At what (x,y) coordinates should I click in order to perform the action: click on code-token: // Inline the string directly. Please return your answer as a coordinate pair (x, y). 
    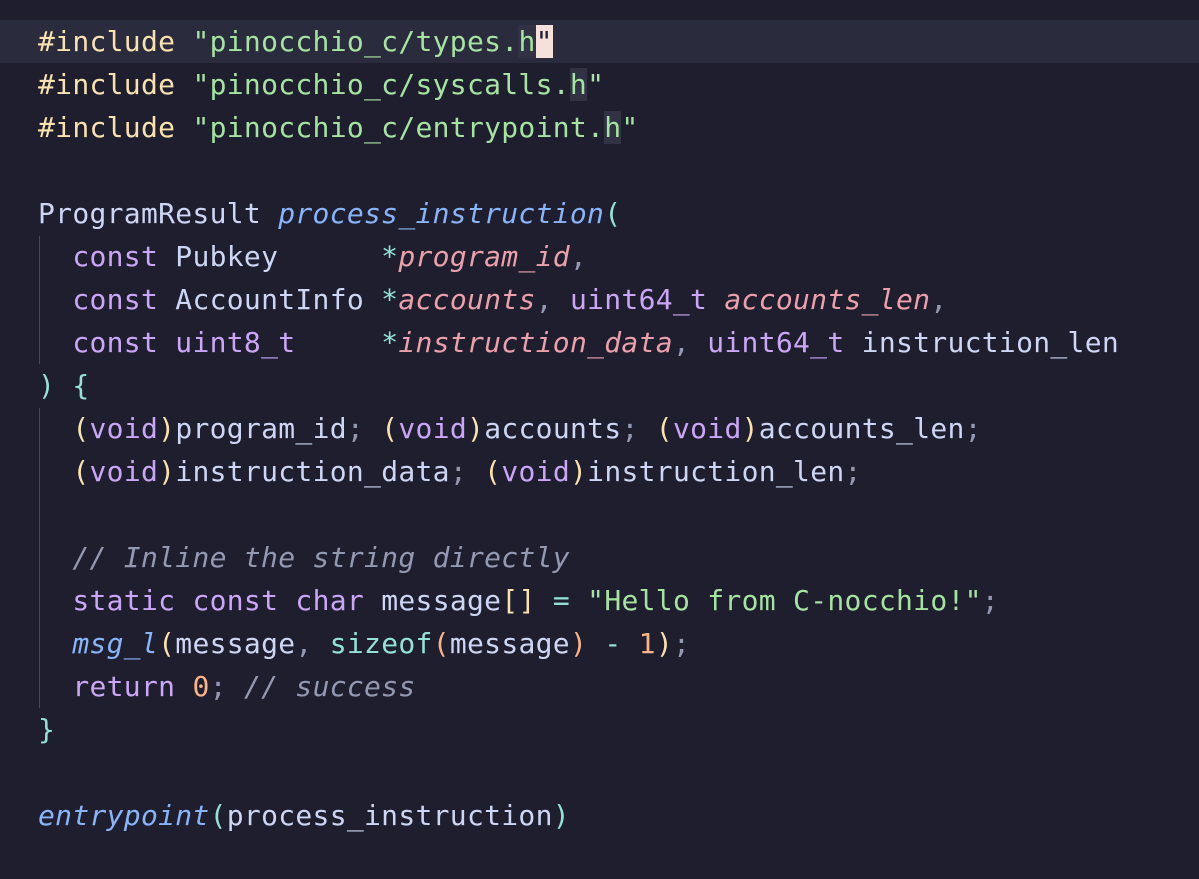
    Looking at the image, I should click on (321, 557).